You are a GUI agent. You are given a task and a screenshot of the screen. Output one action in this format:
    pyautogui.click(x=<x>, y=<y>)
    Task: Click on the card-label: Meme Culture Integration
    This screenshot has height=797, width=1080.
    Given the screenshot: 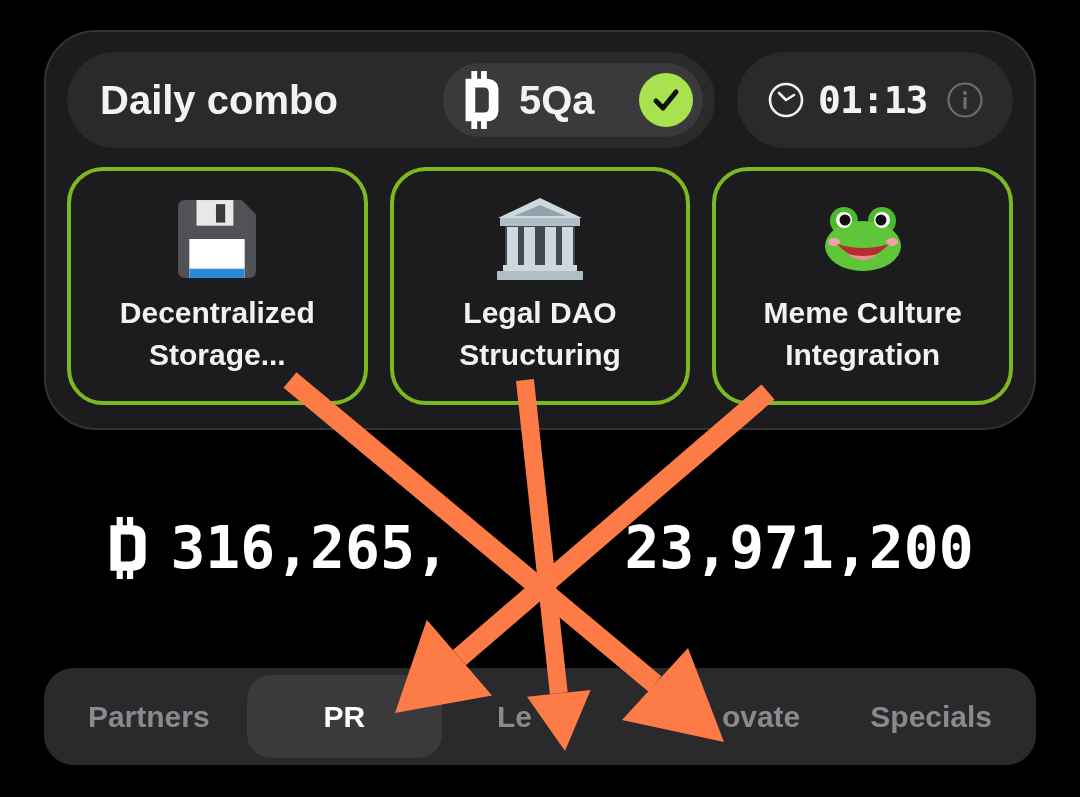 What is the action you would take?
    pyautogui.click(x=862, y=334)
    